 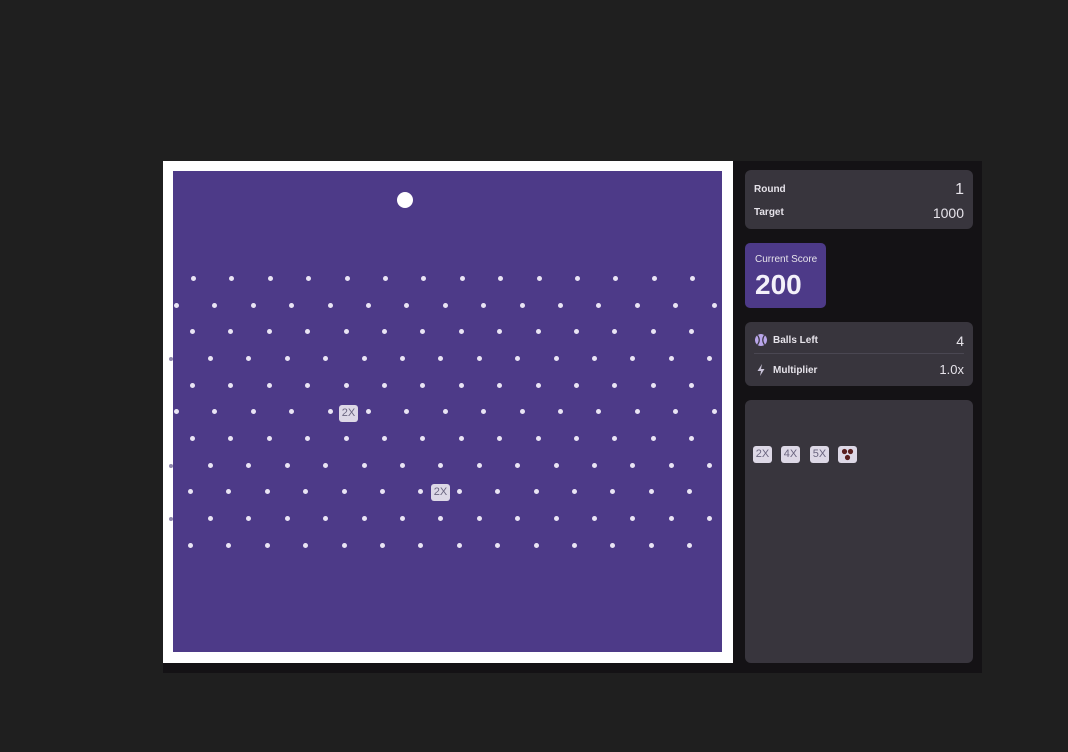 What do you see at coordinates (859, 531) in the screenshot?
I see `inventory-card: 2X 4X 5X` at bounding box center [859, 531].